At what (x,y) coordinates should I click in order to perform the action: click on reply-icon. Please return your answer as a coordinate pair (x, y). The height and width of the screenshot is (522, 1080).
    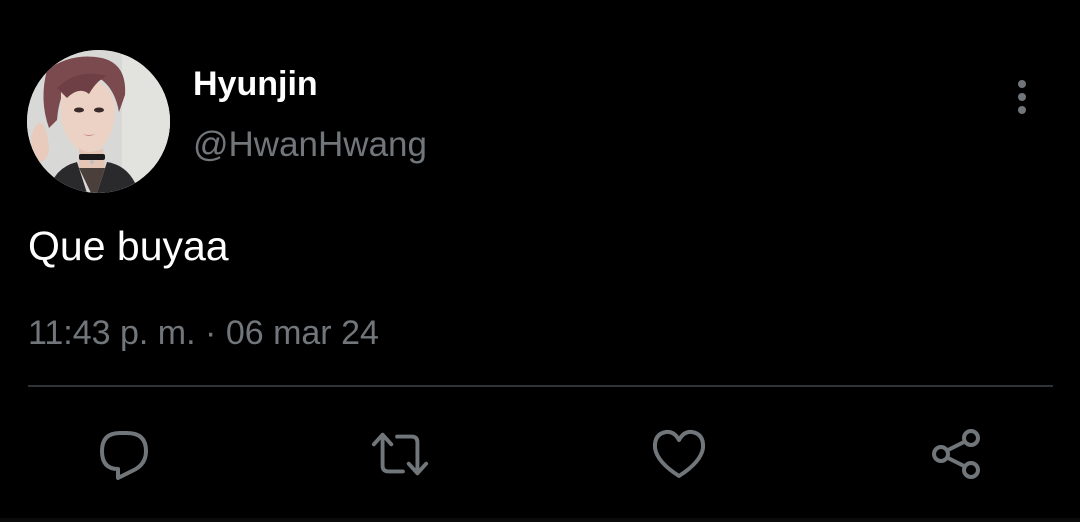
    Looking at the image, I should click on (124, 455).